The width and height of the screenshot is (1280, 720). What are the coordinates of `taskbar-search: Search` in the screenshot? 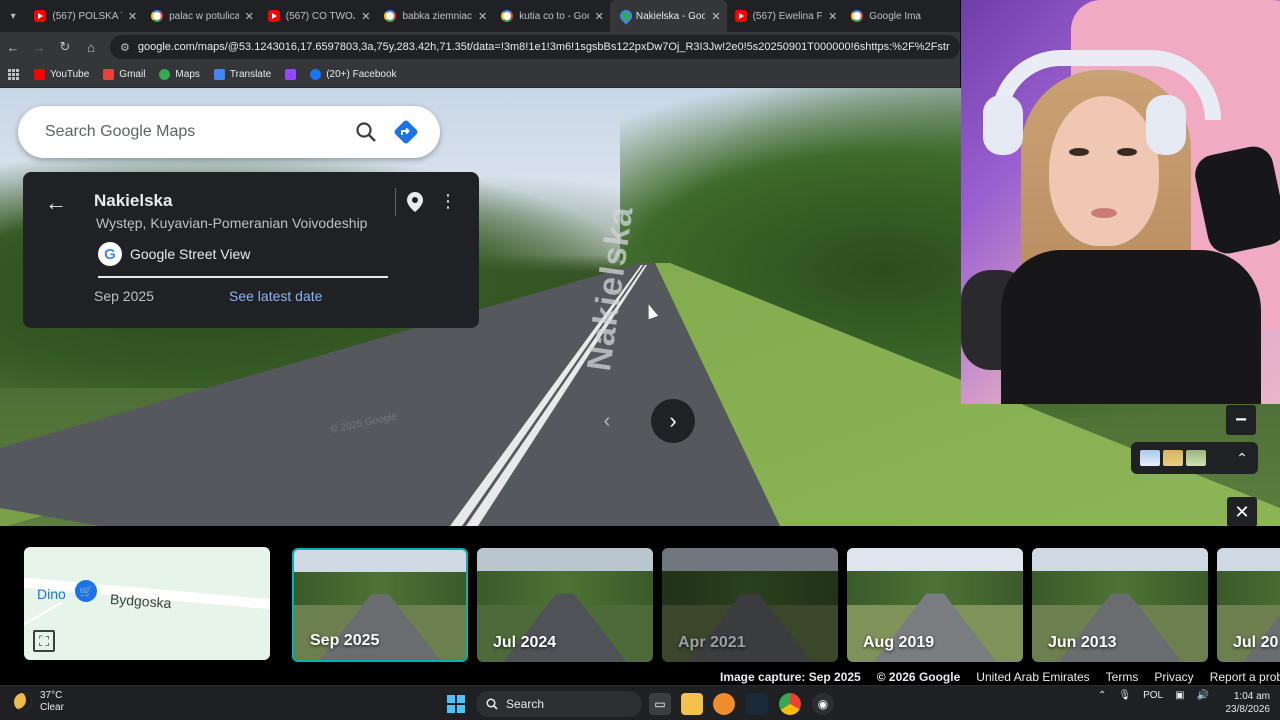 It's located at (559, 704).